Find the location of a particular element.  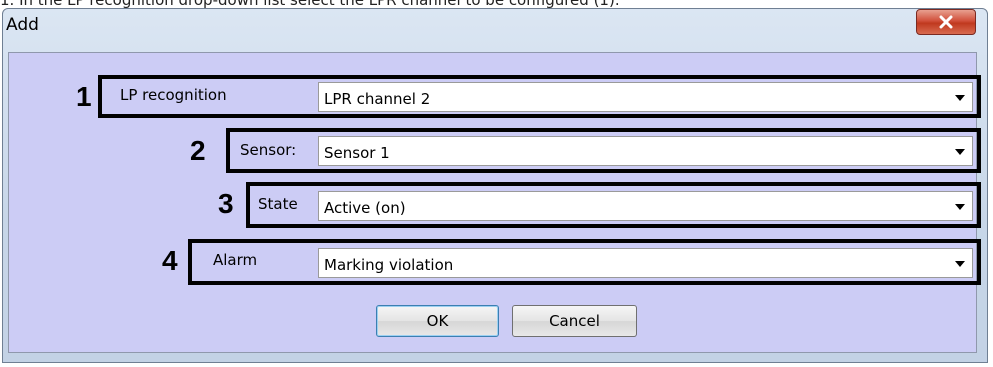

sensor-label: Sensor: is located at coordinates (268, 150).